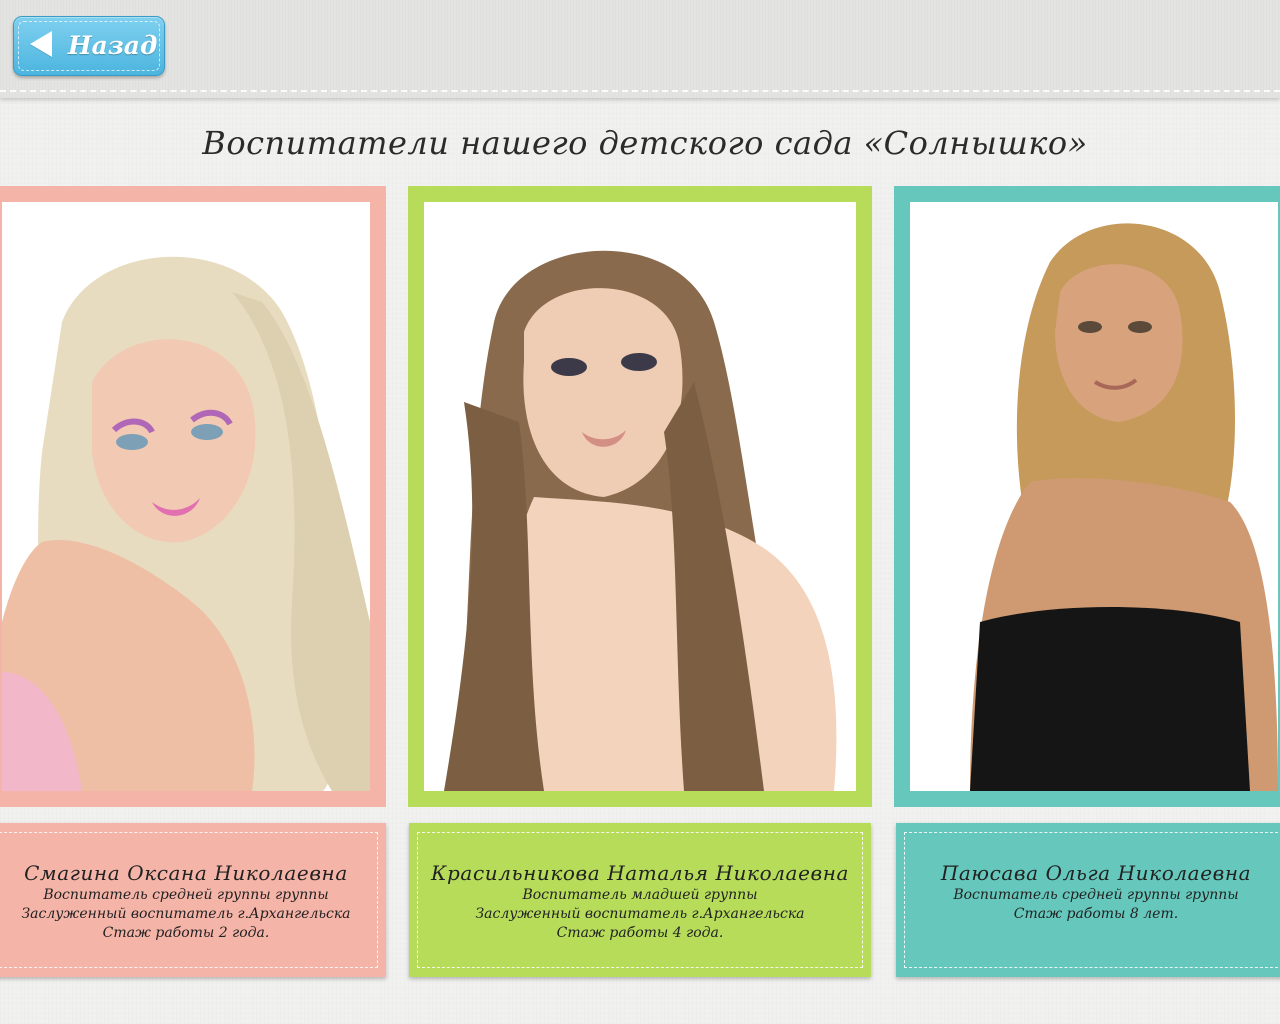 The height and width of the screenshot is (1024, 1280). I want to click on back-button: Назад, so click(89, 46).